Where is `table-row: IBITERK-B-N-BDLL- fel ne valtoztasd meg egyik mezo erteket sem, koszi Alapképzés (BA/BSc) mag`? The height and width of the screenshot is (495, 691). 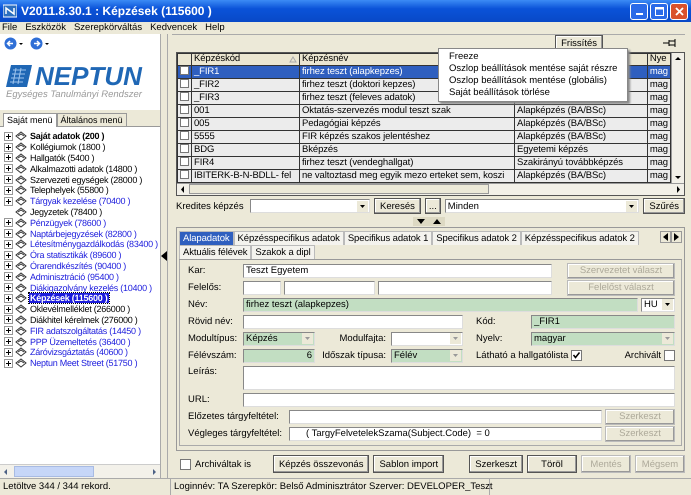 table-row: IBITERK-B-N-BDLL- fel ne valtoztasd meg egyik mezo erteket sem, koszi Alapképzés (BA/BSc) mag is located at coordinates (424, 175).